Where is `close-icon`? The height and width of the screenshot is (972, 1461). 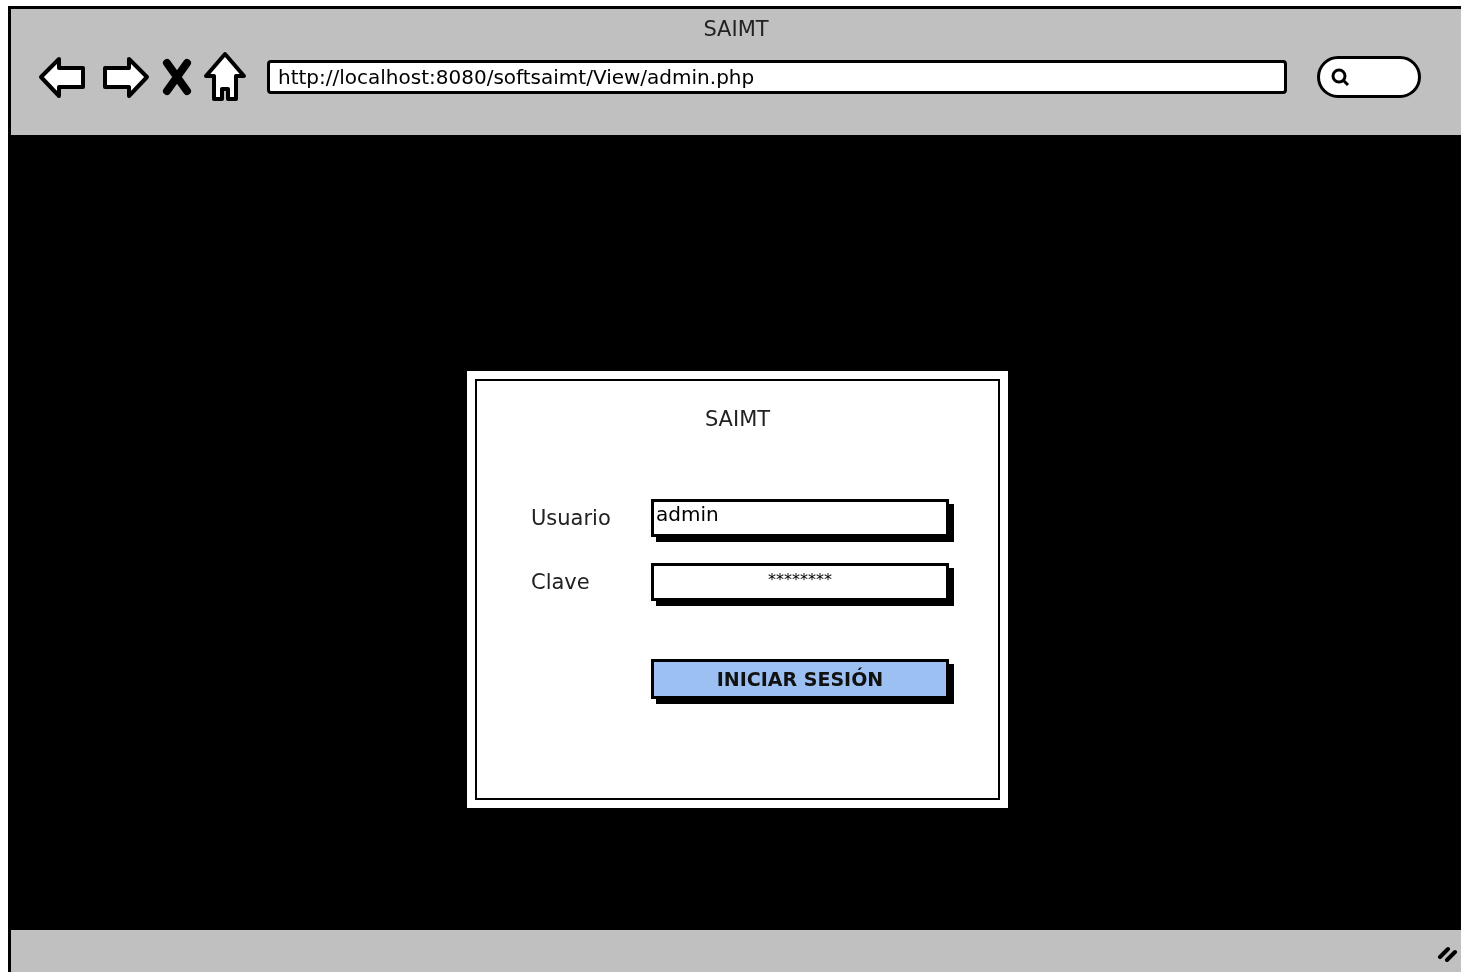
close-icon is located at coordinates (177, 77).